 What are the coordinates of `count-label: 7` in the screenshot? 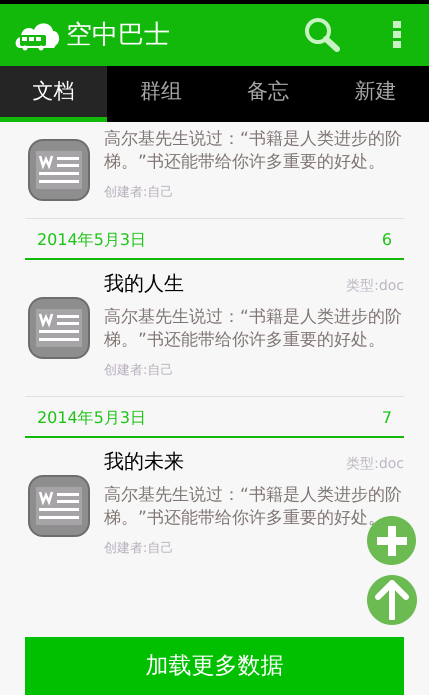 It's located at (387, 418).